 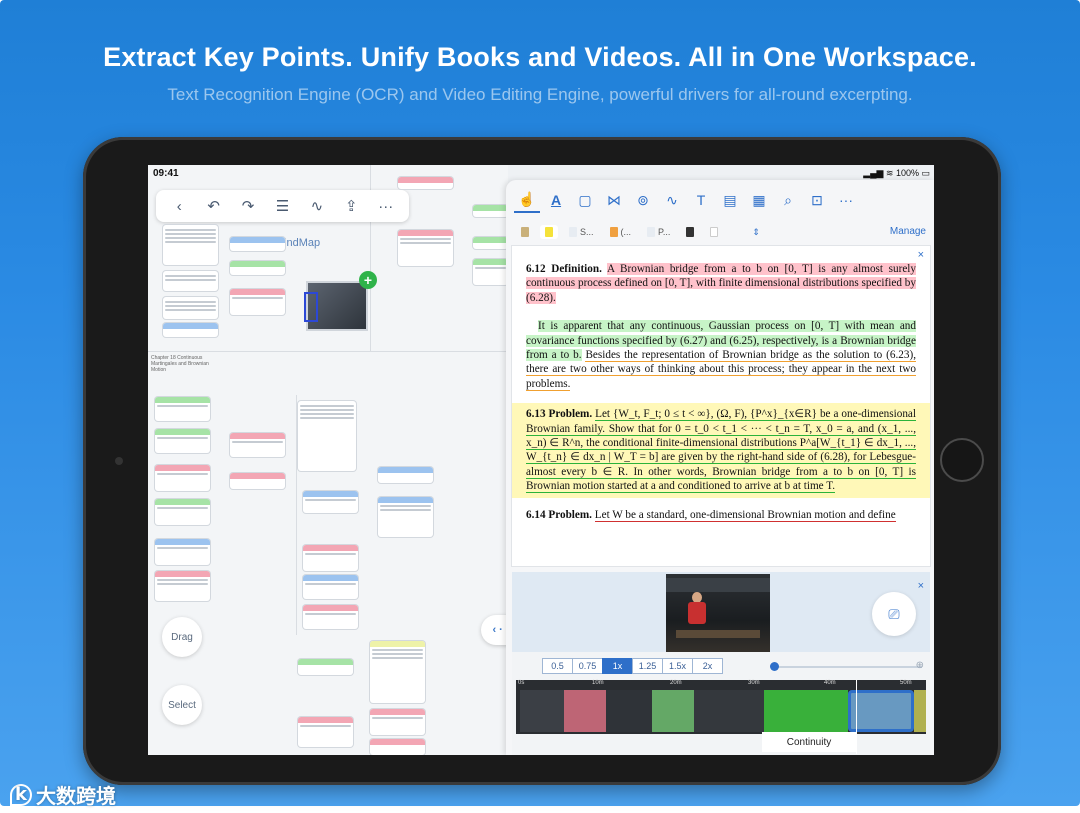 What do you see at coordinates (920, 711) in the screenshot?
I see `timeline-frame` at bounding box center [920, 711].